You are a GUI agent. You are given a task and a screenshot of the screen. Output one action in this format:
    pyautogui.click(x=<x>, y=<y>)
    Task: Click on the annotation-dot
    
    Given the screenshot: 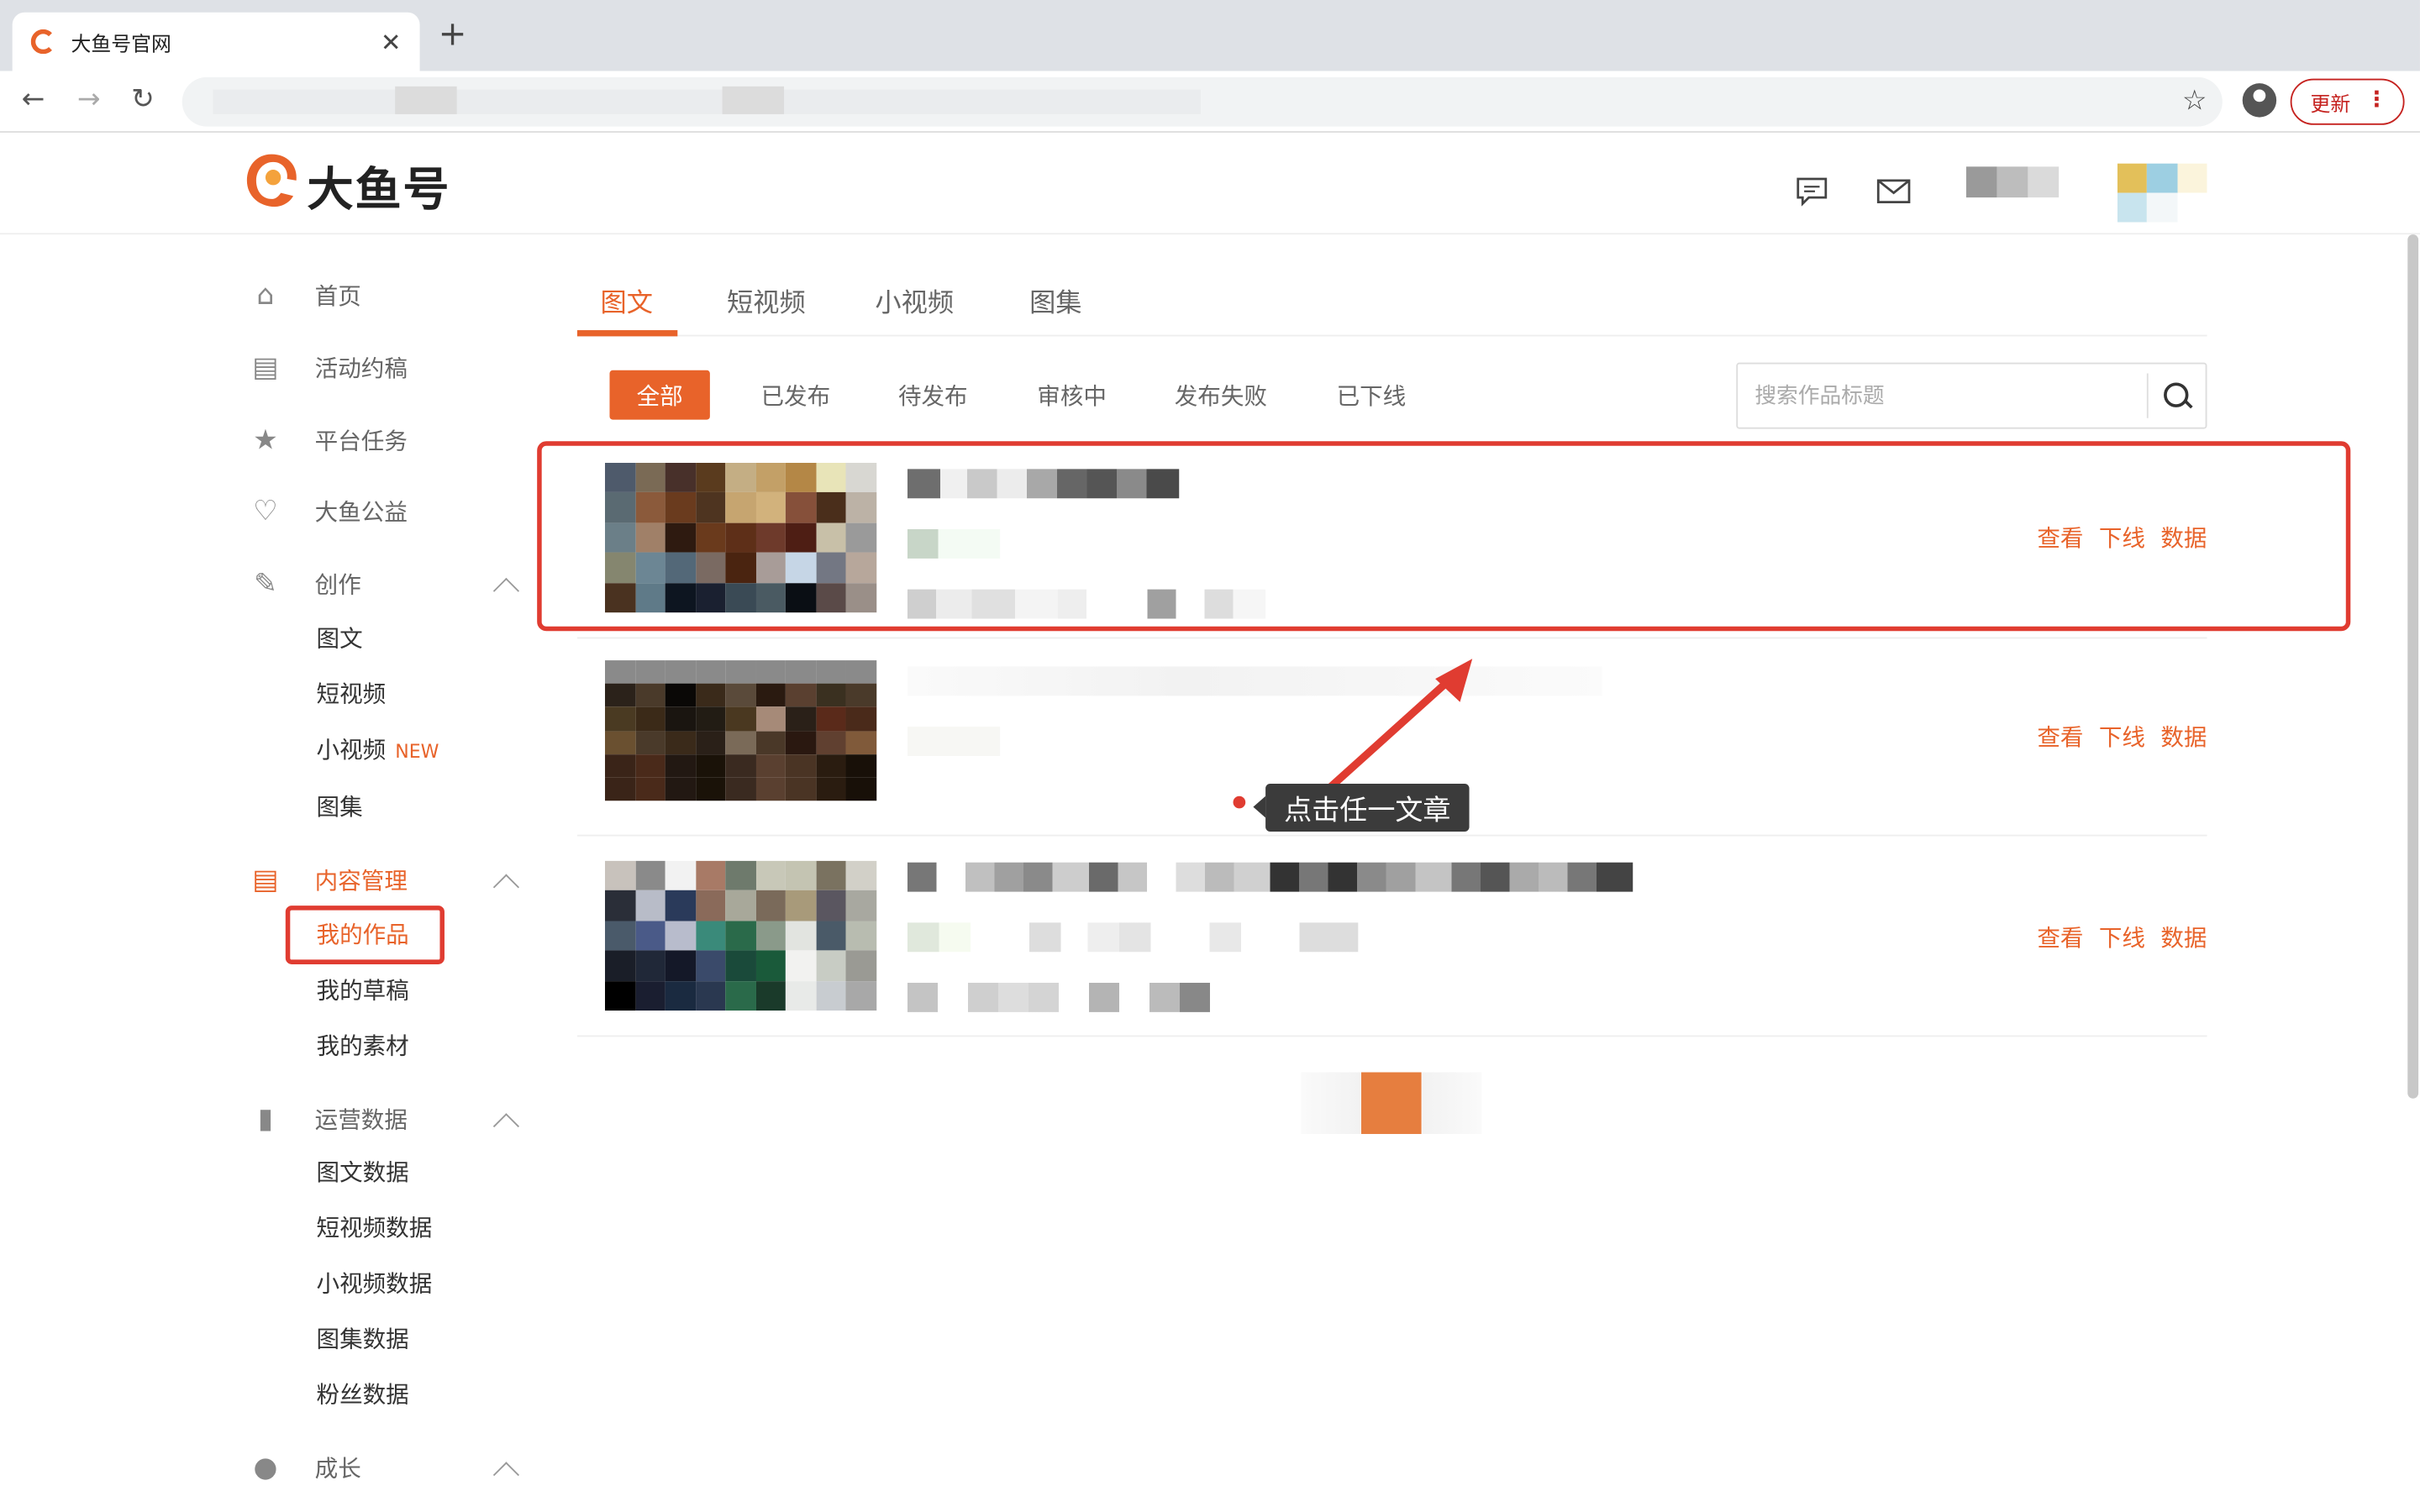 What is the action you would take?
    pyautogui.click(x=1239, y=802)
    